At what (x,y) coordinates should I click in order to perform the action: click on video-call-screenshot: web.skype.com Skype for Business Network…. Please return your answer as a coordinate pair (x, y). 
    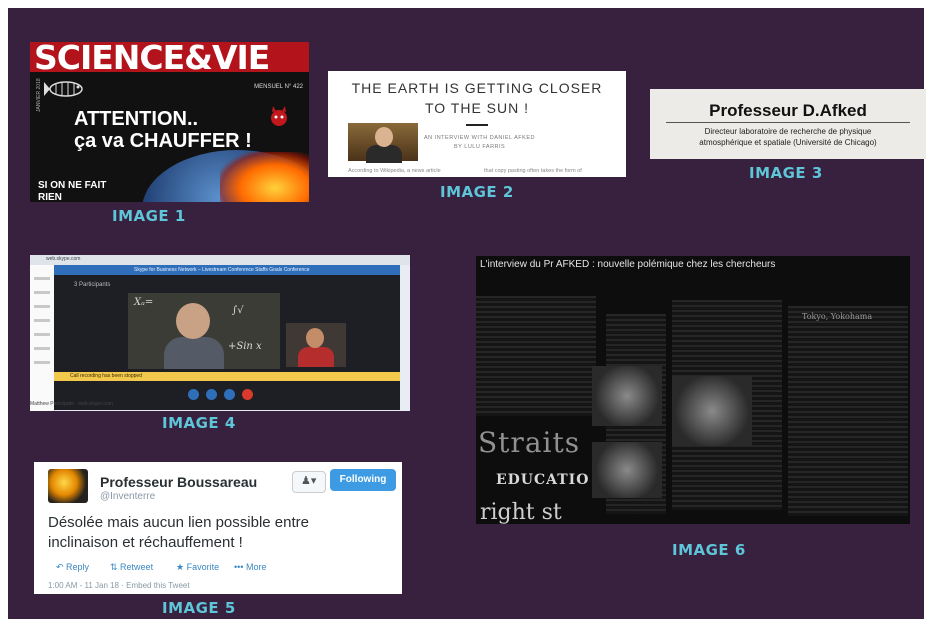
    Looking at the image, I should click on (220, 333).